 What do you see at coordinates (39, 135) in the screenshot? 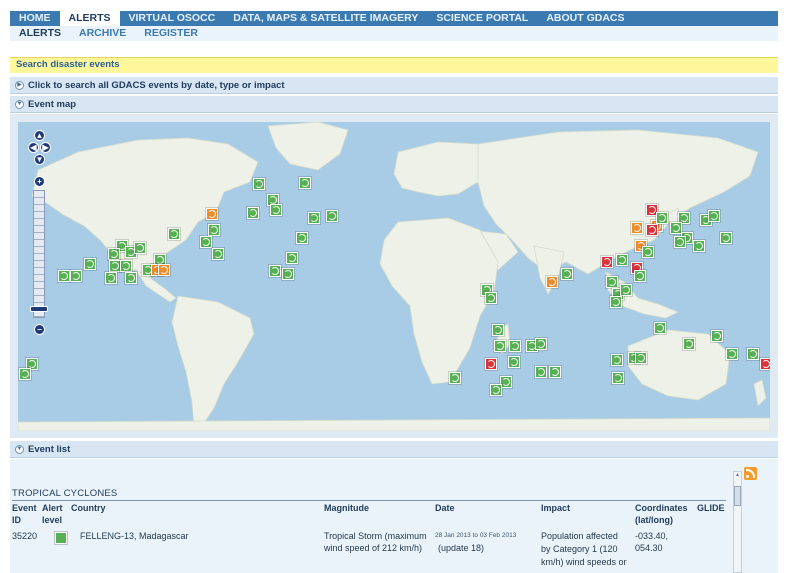
I see `pan-up-icon: ▲` at bounding box center [39, 135].